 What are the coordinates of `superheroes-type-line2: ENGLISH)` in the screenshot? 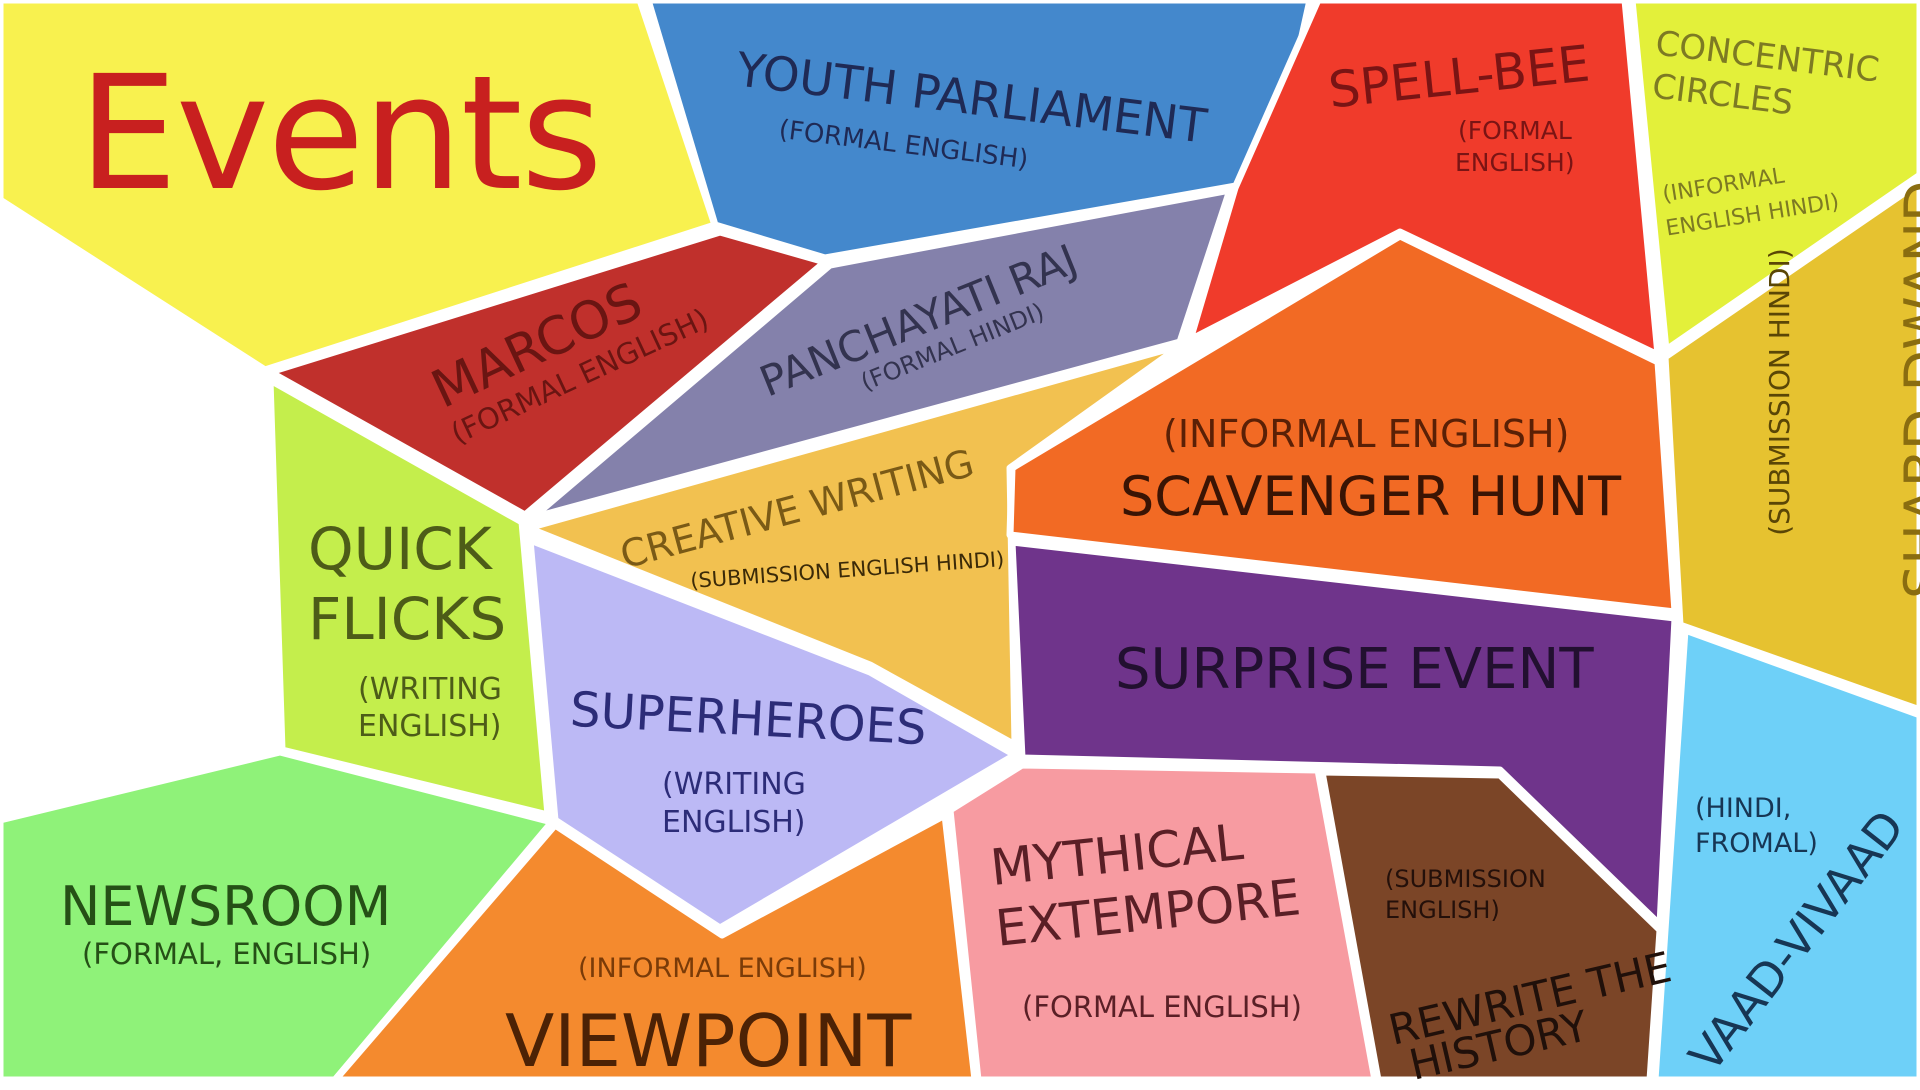 It's located at (734, 822).